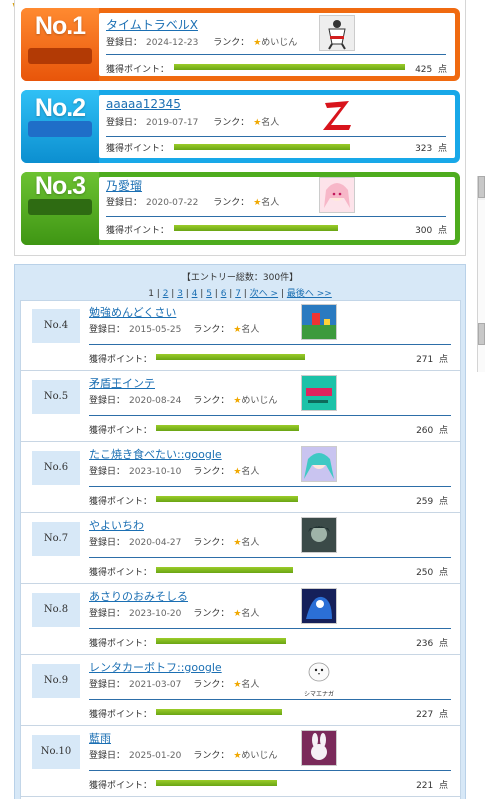 Image resolution: width=485 pixels, height=799 pixels. I want to click on user-meta: 登録日： 2020-08-24 ランク： ★めいじん, so click(183, 401).